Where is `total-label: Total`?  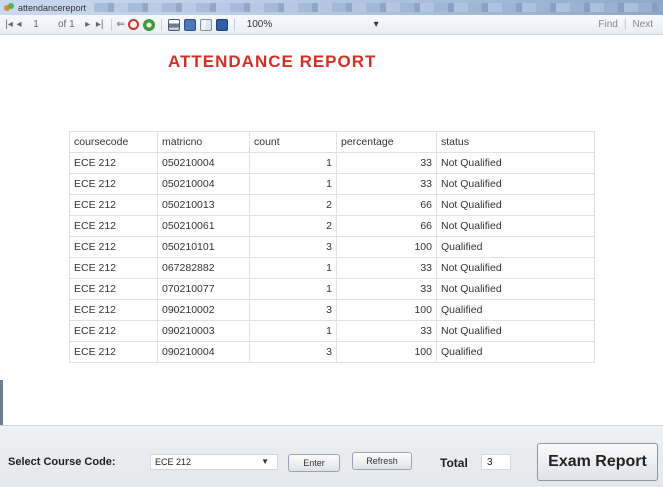
total-label: Total is located at coordinates (454, 463).